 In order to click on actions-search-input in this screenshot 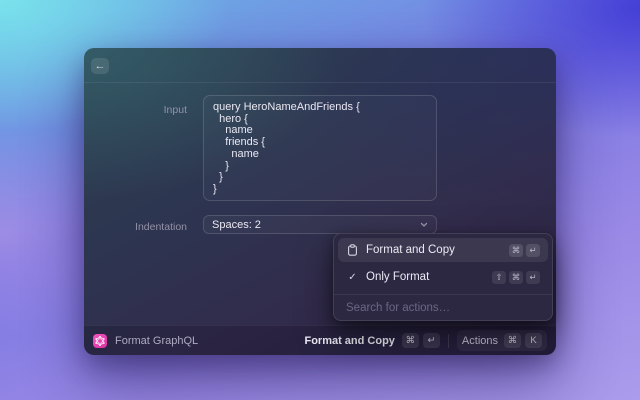, I will do `click(443, 308)`.